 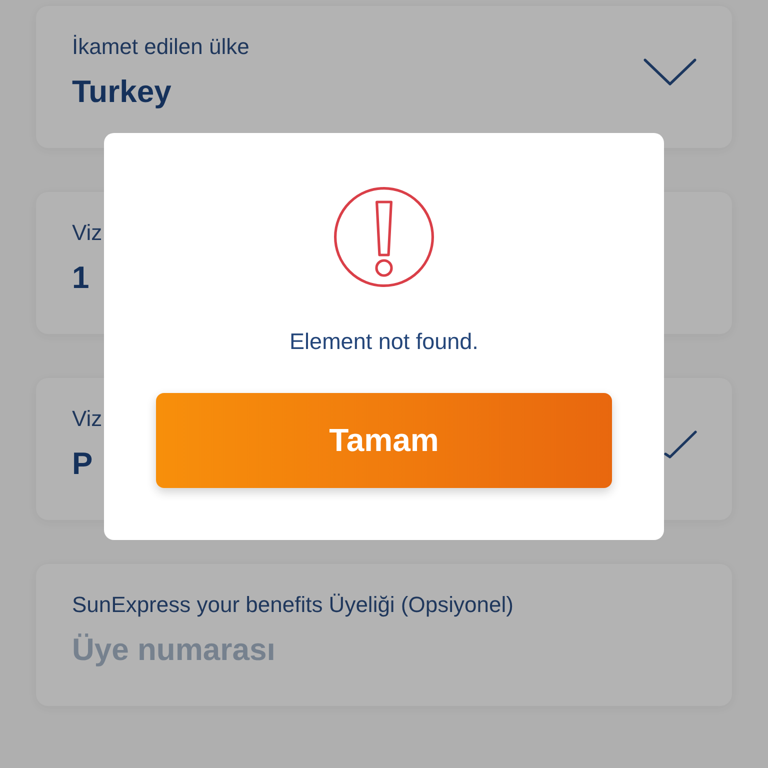 What do you see at coordinates (81, 278) in the screenshot?
I see `field-value: 1` at bounding box center [81, 278].